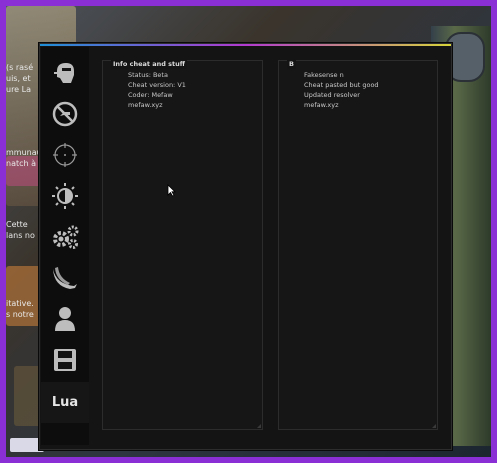  Describe the element at coordinates (18, 78) in the screenshot. I see `background-text: uis, et` at that location.